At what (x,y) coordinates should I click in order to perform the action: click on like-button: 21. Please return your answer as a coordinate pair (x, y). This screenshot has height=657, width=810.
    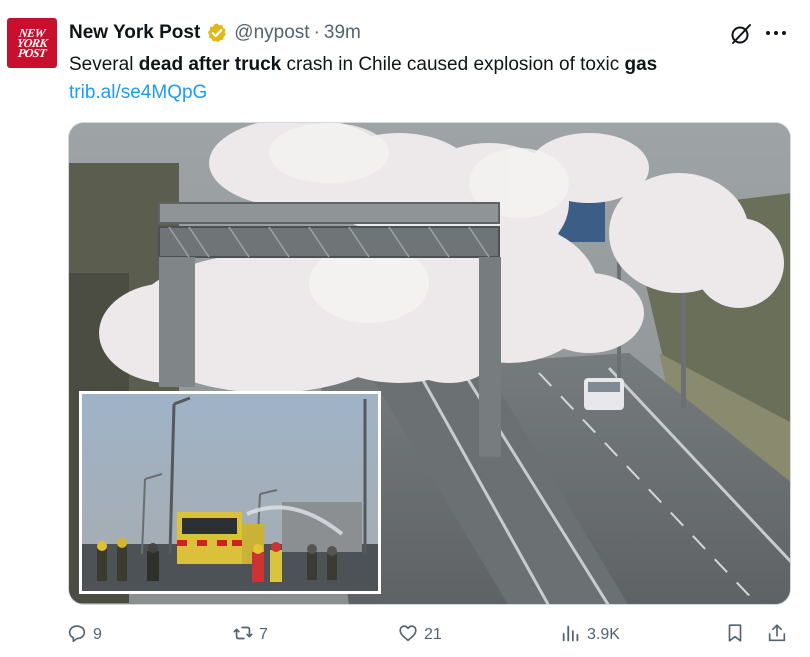
    Looking at the image, I should click on (419, 635).